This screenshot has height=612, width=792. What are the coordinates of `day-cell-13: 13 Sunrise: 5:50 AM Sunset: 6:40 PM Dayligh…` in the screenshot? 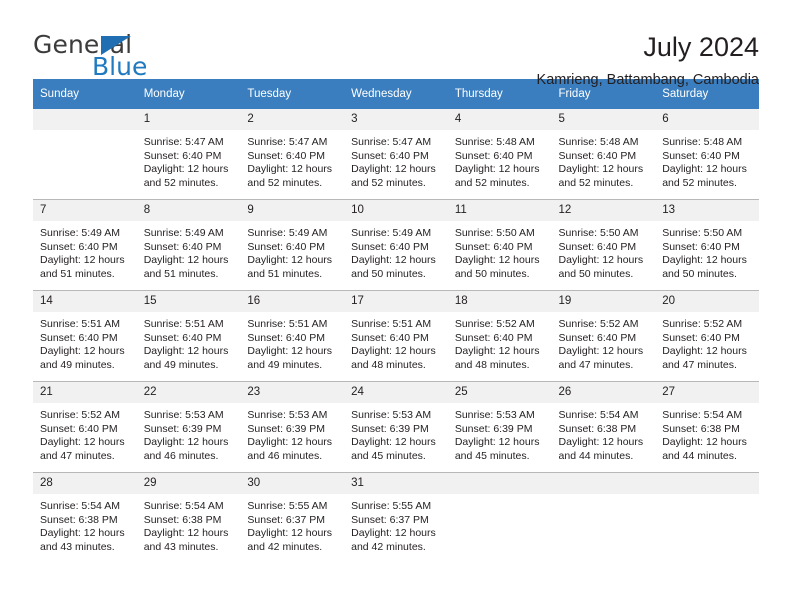 It's located at (707, 245).